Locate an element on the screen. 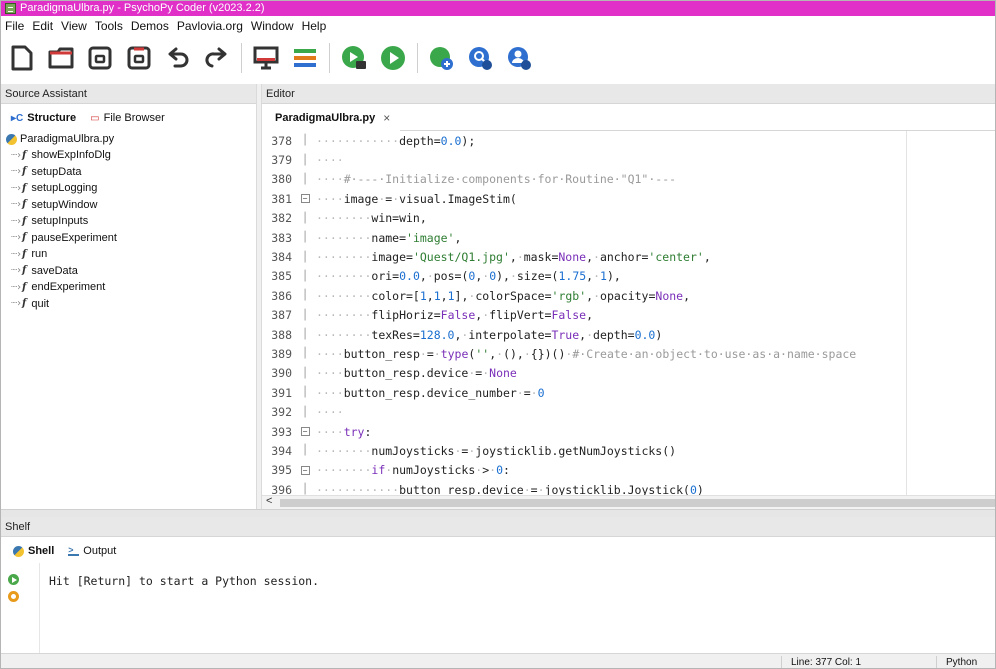  code-line: 390 │ ····button_resp.device·=·None is located at coordinates (628, 373).